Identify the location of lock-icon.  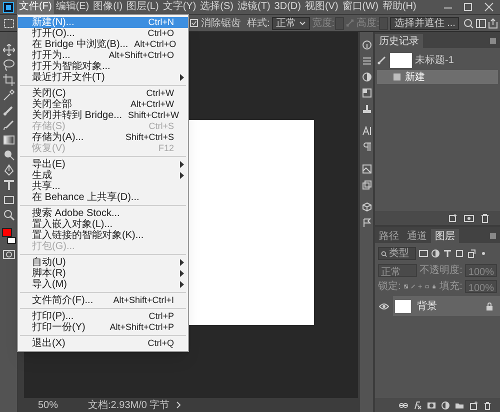
(434, 286).